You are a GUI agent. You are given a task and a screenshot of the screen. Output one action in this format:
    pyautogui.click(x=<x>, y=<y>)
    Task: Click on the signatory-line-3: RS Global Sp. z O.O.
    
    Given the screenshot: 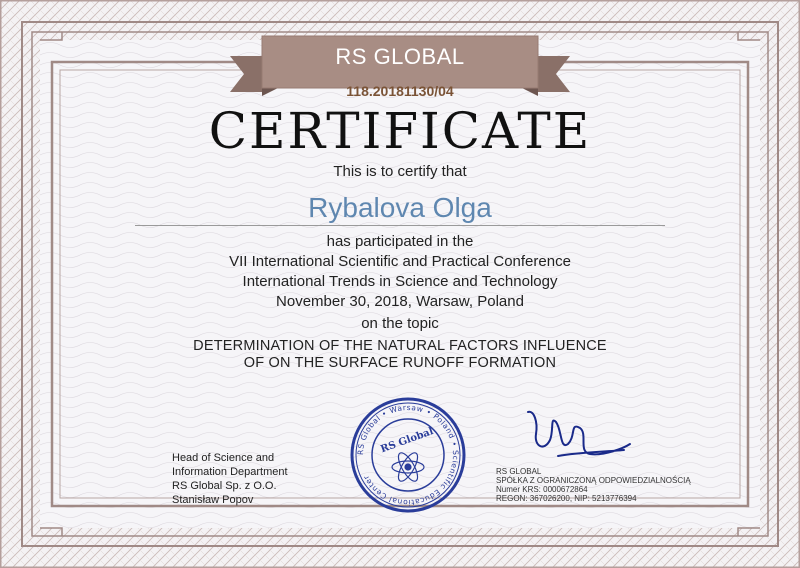 What is the action you would take?
    pyautogui.click(x=224, y=486)
    